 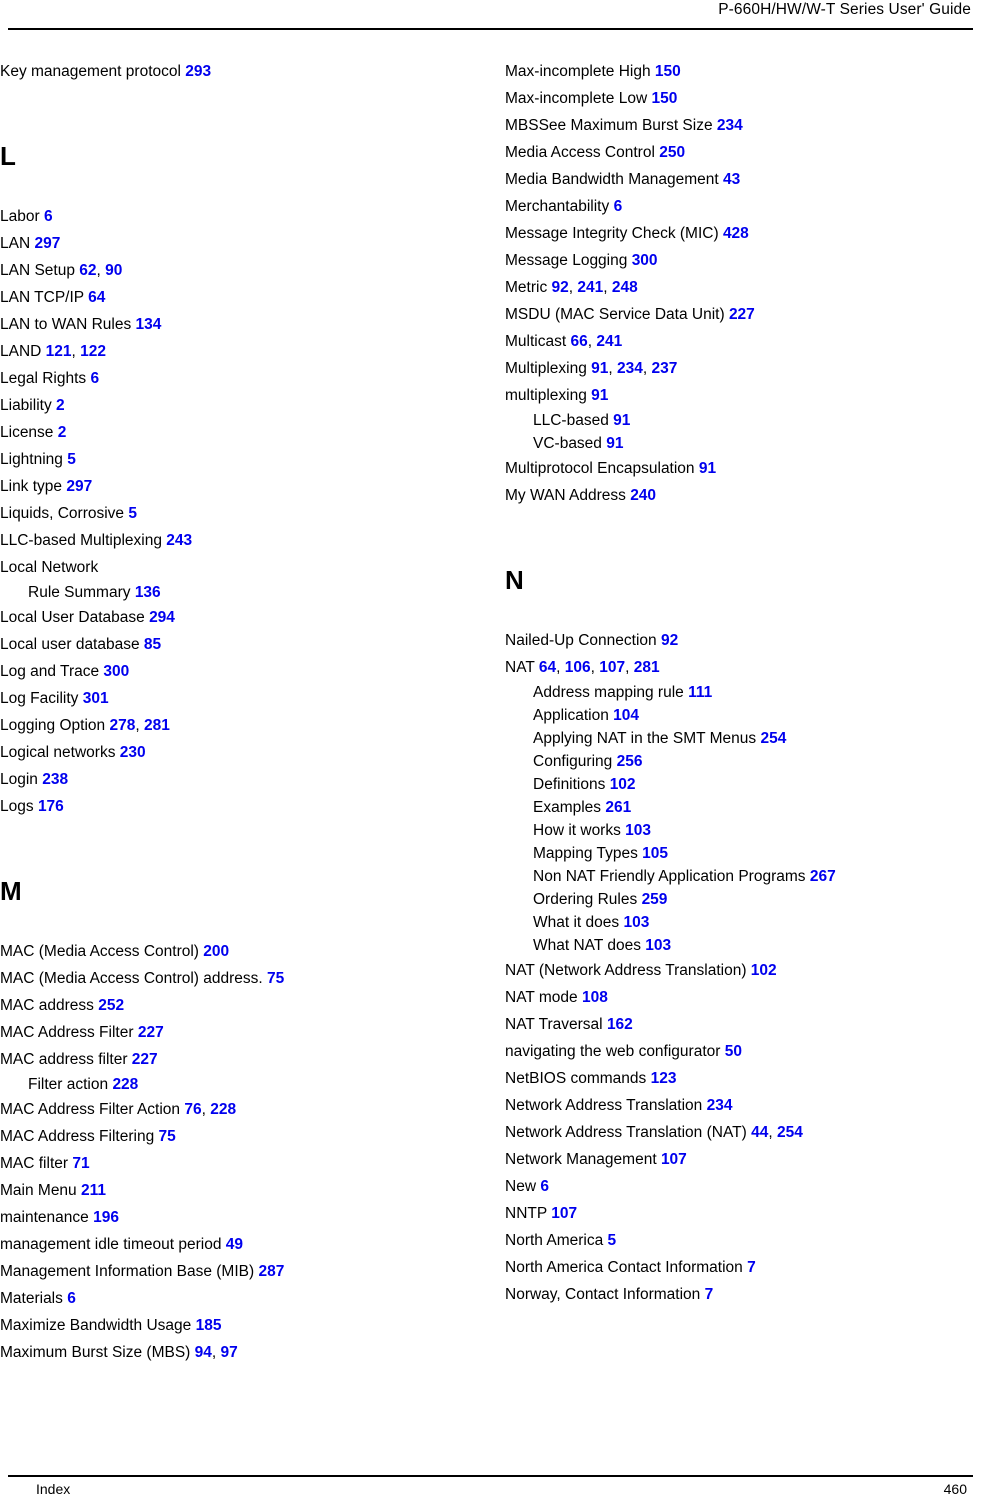 What do you see at coordinates (665, 368) in the screenshot?
I see `index-page-link: 237` at bounding box center [665, 368].